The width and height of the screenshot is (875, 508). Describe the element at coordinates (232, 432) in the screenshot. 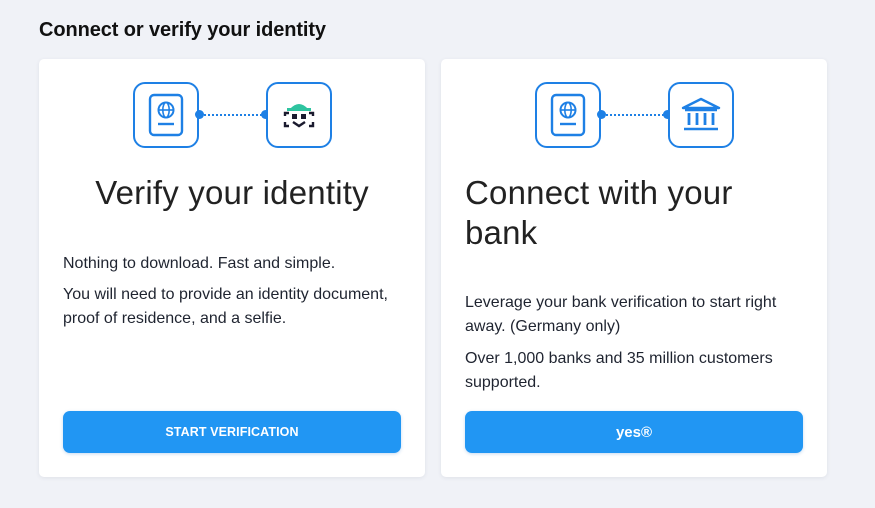

I see `start-verification-button: START VERIFICATION` at that location.